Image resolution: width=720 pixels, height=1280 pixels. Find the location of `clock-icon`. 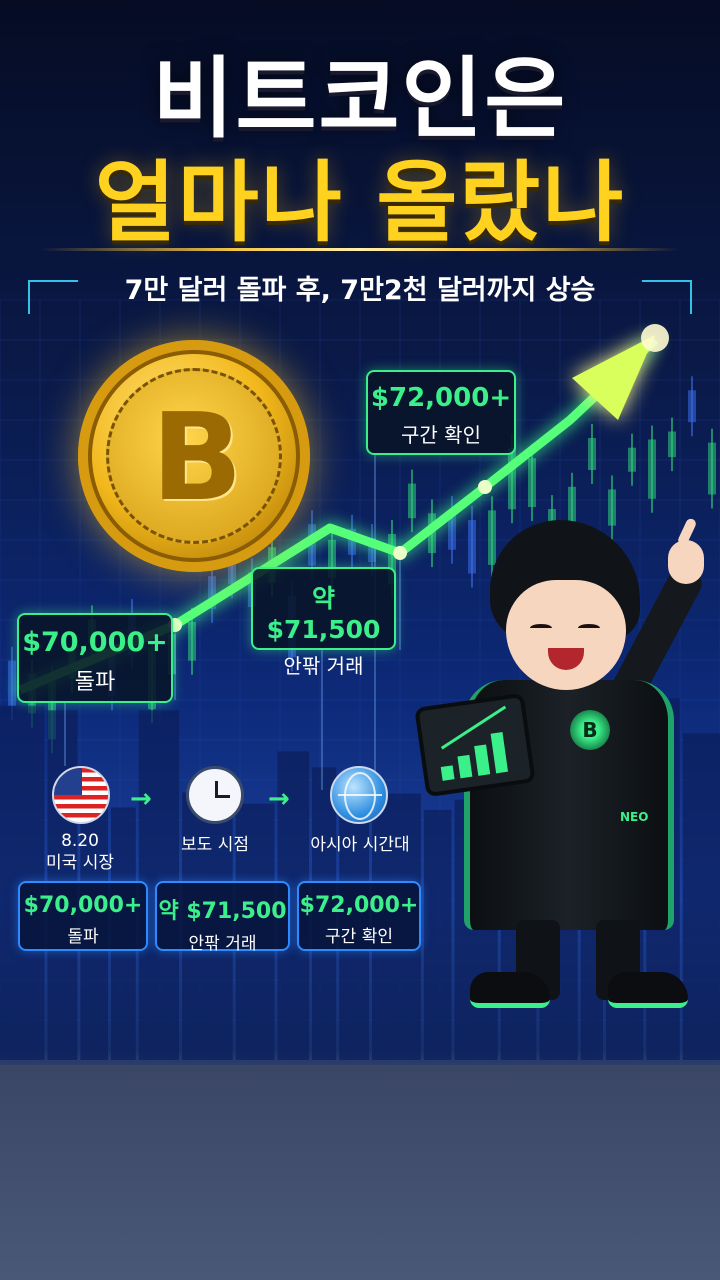

clock-icon is located at coordinates (215, 795).